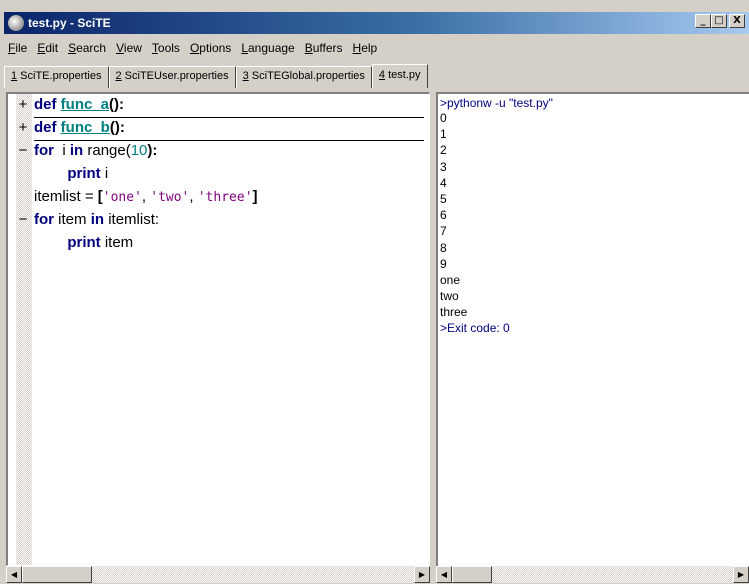 This screenshot has width=749, height=584. What do you see at coordinates (66, 196) in the screenshot?
I see `code-token: itemlist =` at bounding box center [66, 196].